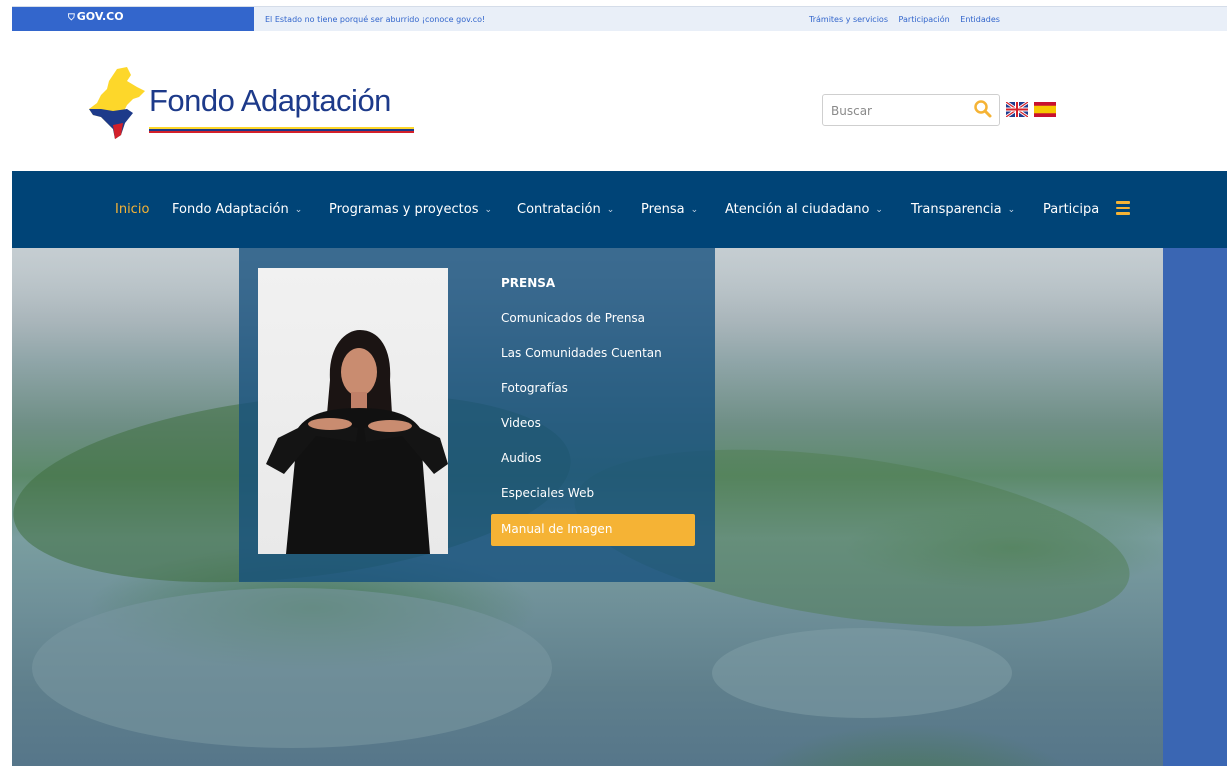  I want to click on dropdown-item-comunicados: Comunicados de Prensa, so click(593, 319).